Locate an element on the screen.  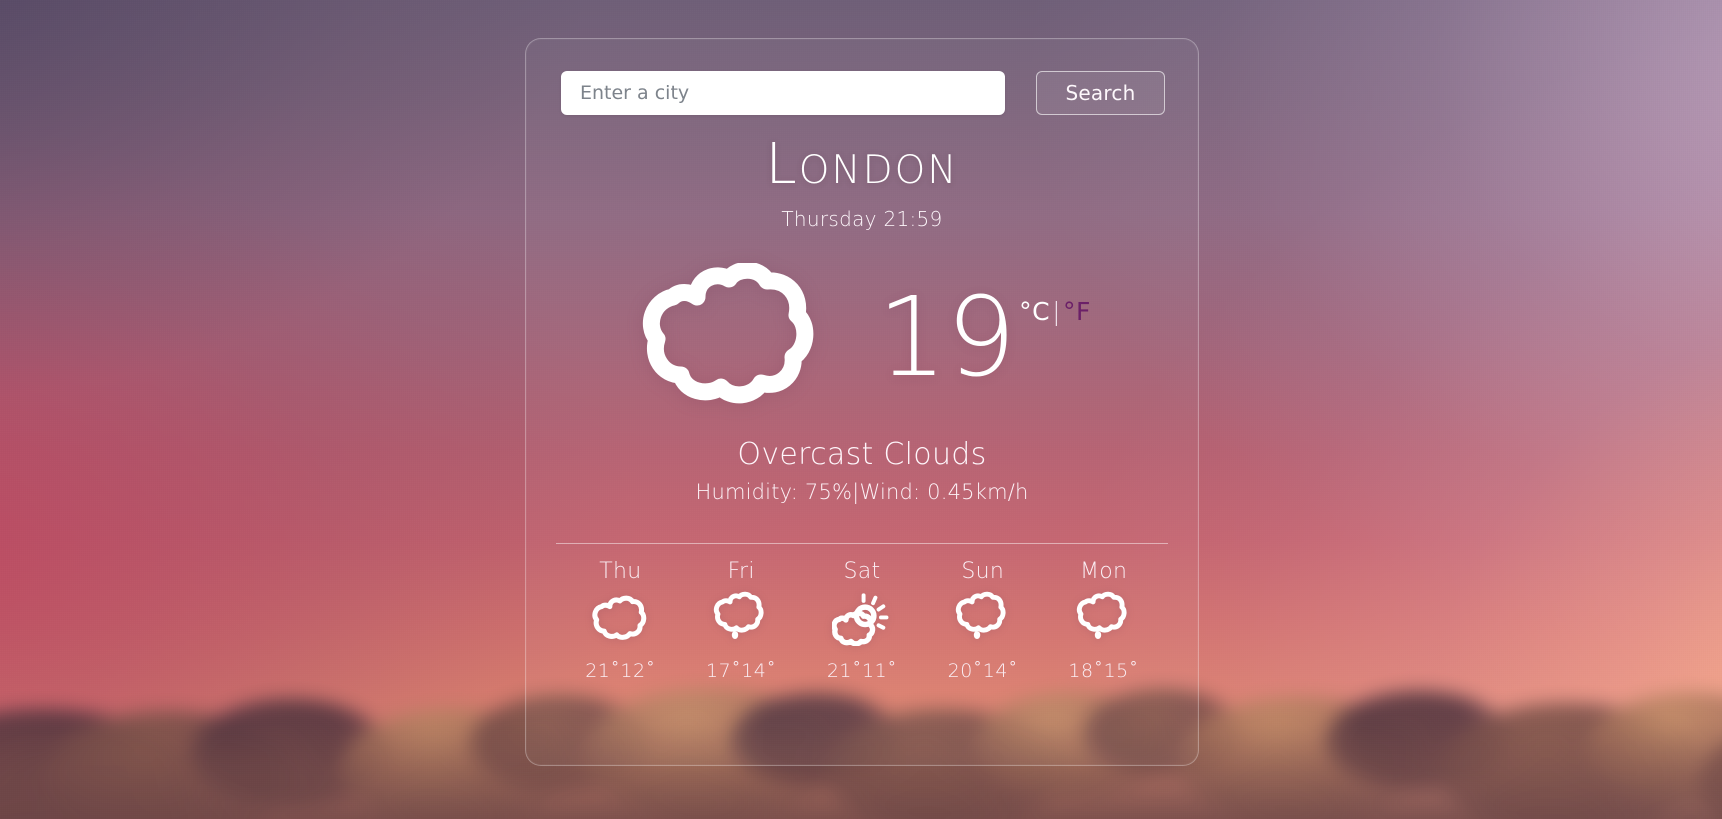
forecast-temps: 21˚12˚ is located at coordinates (620, 671).